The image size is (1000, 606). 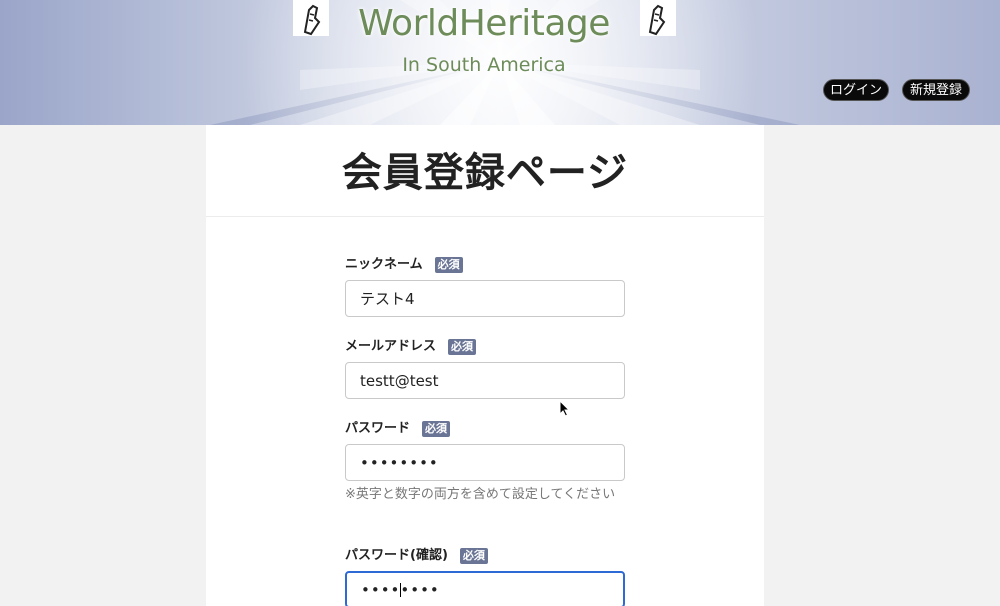 I want to click on password-input, so click(x=485, y=462).